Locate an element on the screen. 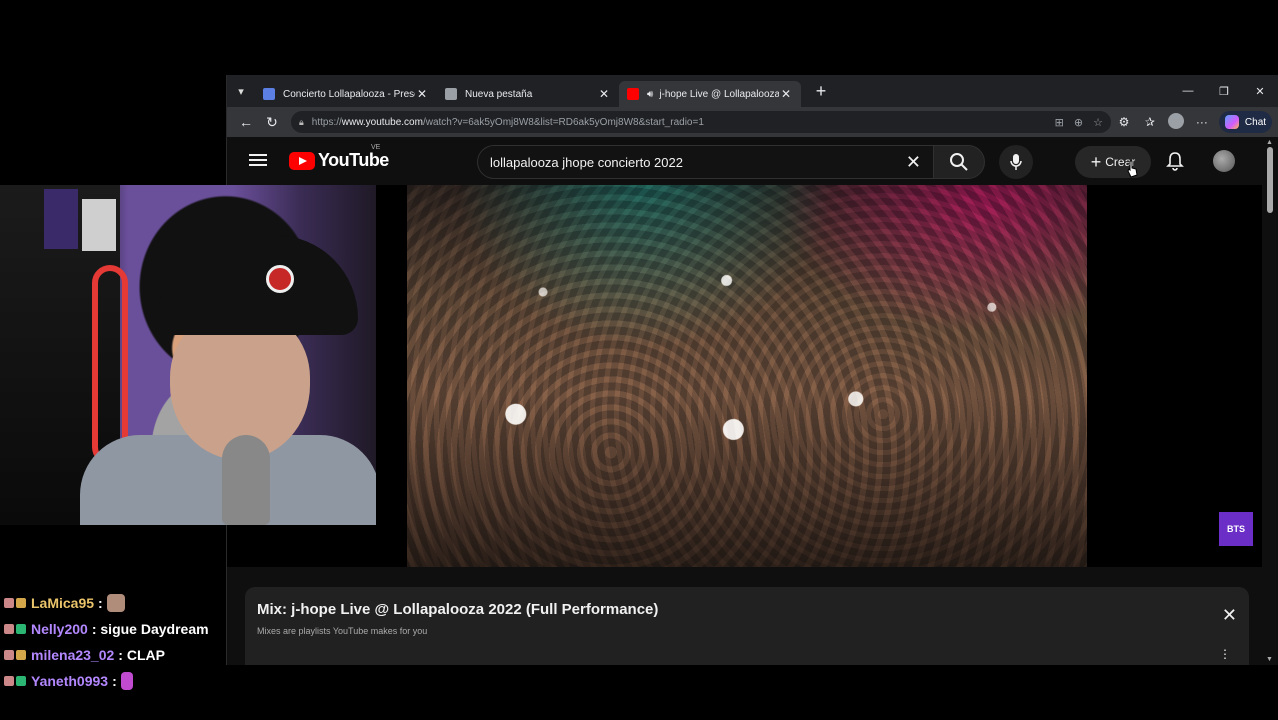  url-scheme: https:// is located at coordinates (326, 122).